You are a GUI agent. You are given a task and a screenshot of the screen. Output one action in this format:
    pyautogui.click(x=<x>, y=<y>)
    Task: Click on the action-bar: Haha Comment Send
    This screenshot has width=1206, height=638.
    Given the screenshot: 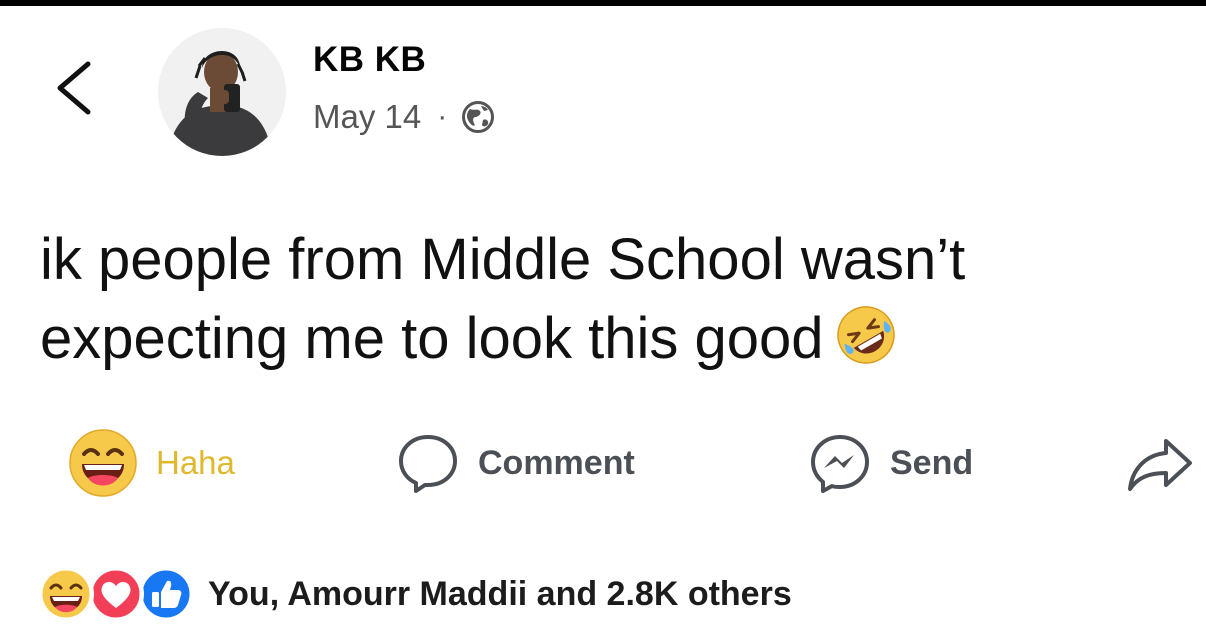 What is the action you would take?
    pyautogui.click(x=603, y=463)
    